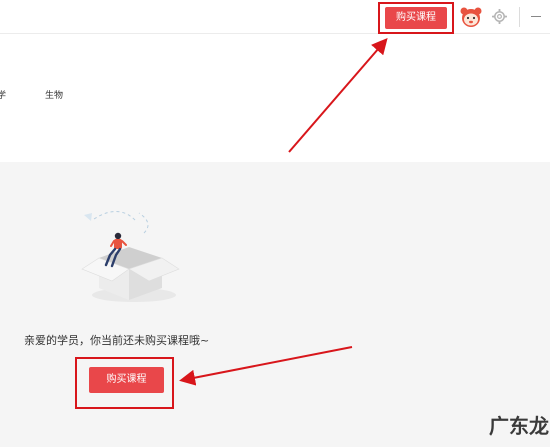 The image size is (550, 447). What do you see at coordinates (536, 16) in the screenshot?
I see `minimize-icon` at bounding box center [536, 16].